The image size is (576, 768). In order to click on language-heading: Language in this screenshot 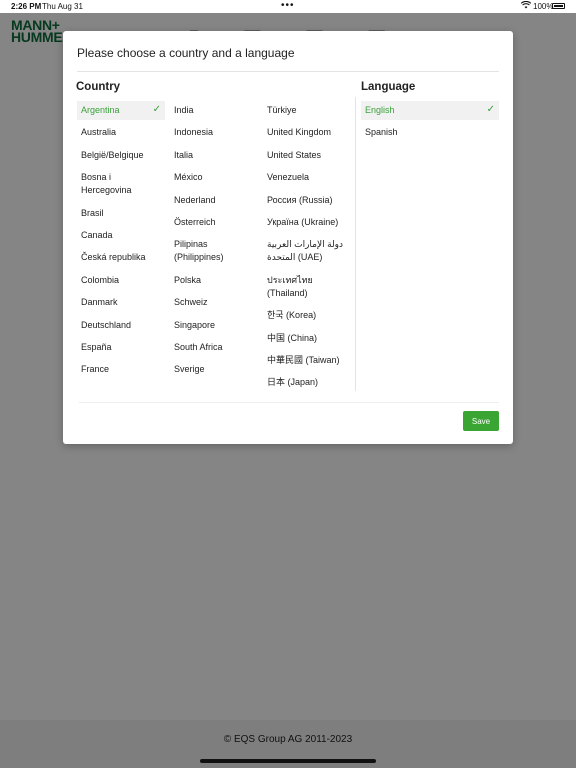, I will do `click(388, 87)`.